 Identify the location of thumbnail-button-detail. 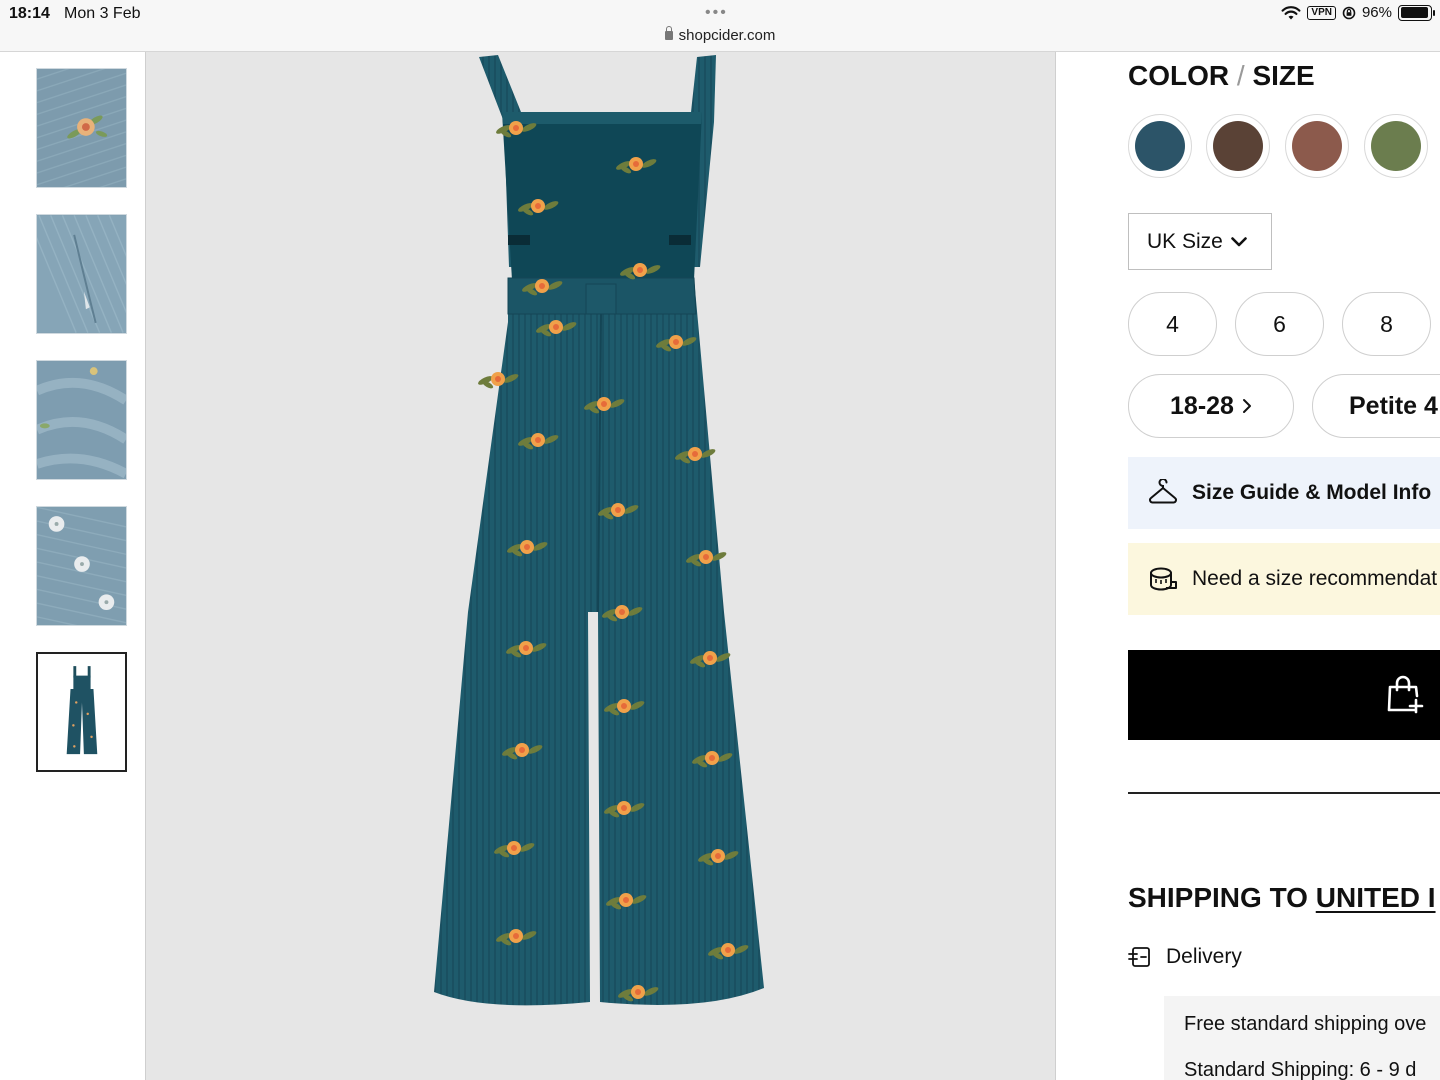
(81, 566).